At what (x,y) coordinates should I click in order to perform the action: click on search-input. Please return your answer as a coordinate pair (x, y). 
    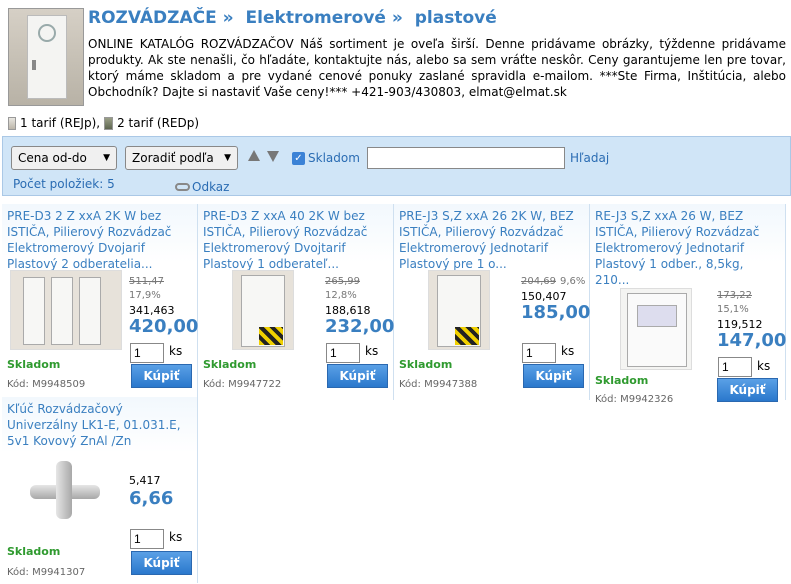
    Looking at the image, I should click on (466, 158).